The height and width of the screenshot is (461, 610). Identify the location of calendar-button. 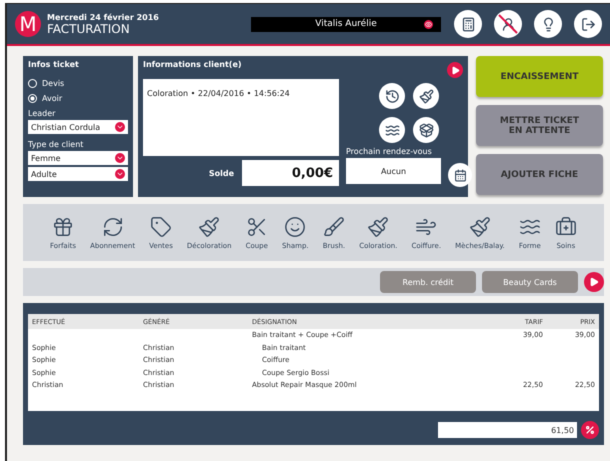
(460, 175).